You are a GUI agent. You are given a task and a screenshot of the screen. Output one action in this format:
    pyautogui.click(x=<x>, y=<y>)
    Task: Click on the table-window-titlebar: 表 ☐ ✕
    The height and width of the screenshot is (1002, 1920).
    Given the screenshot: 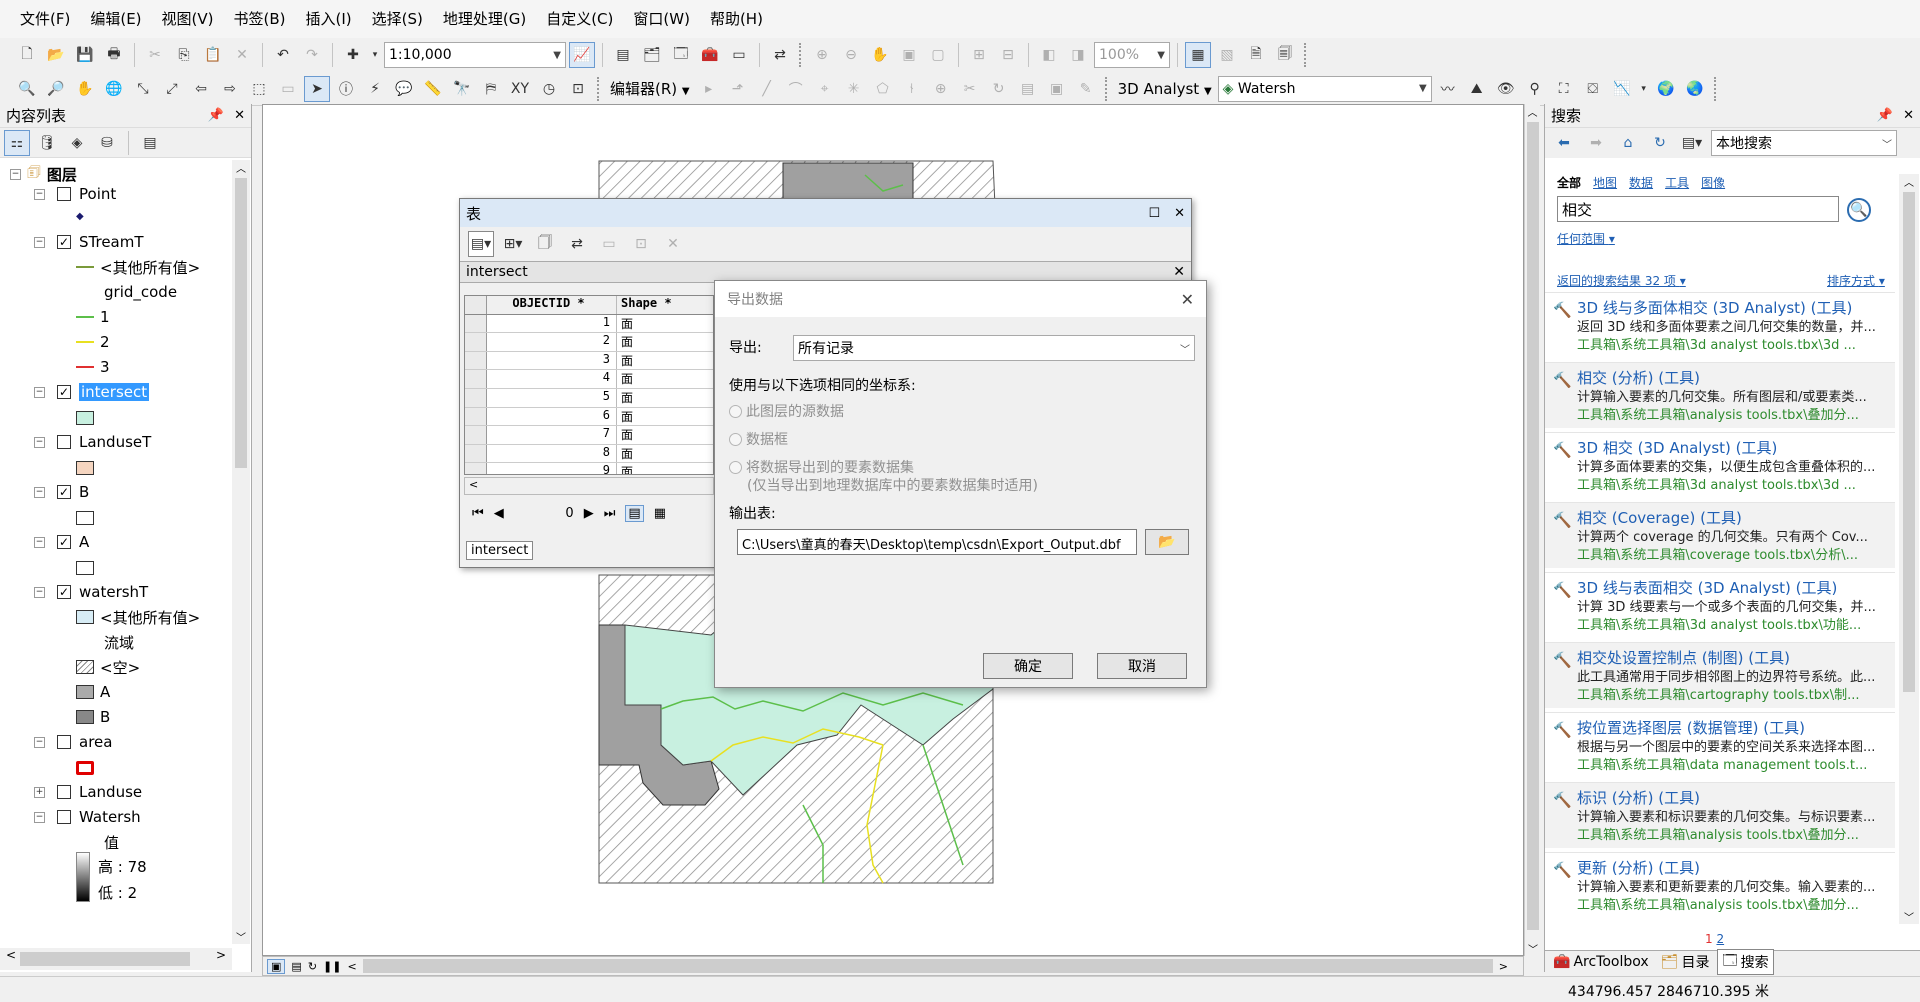 What is the action you would take?
    pyautogui.click(x=825, y=213)
    